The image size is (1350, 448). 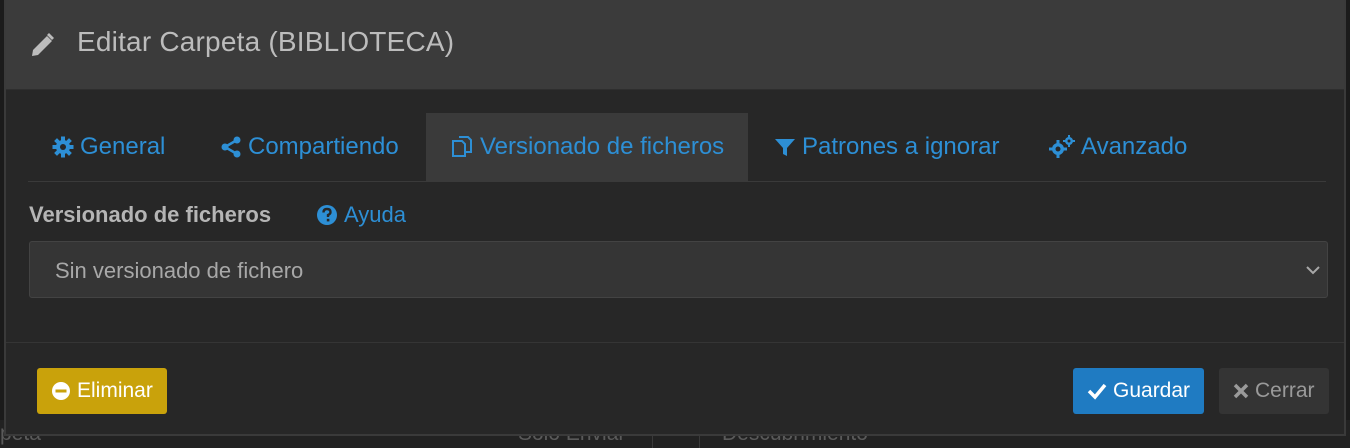 I want to click on select-value: Sin versionado de fichero, so click(x=179, y=270).